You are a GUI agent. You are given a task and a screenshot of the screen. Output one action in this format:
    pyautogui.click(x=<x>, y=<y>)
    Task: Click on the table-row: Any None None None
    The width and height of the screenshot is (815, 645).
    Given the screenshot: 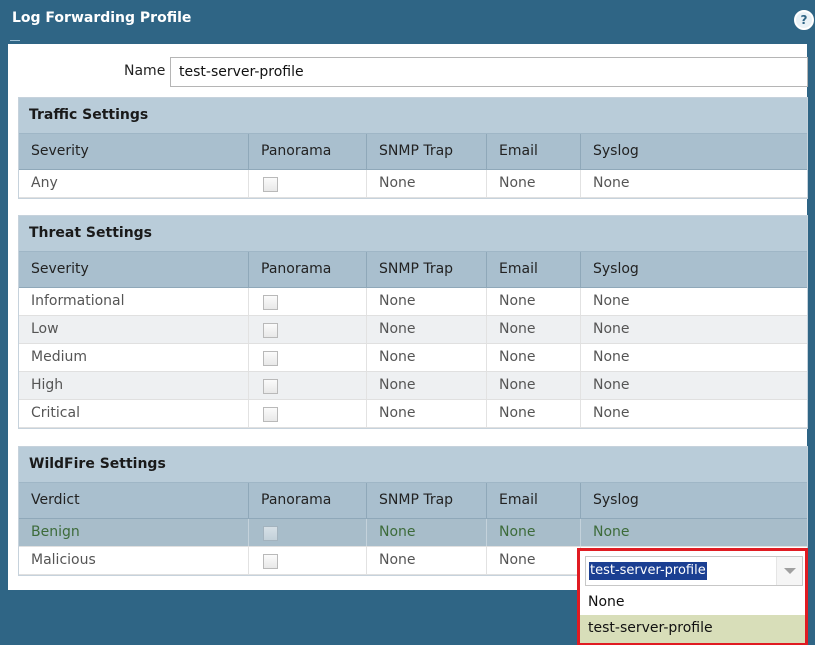 What is the action you would take?
    pyautogui.click(x=413, y=184)
    